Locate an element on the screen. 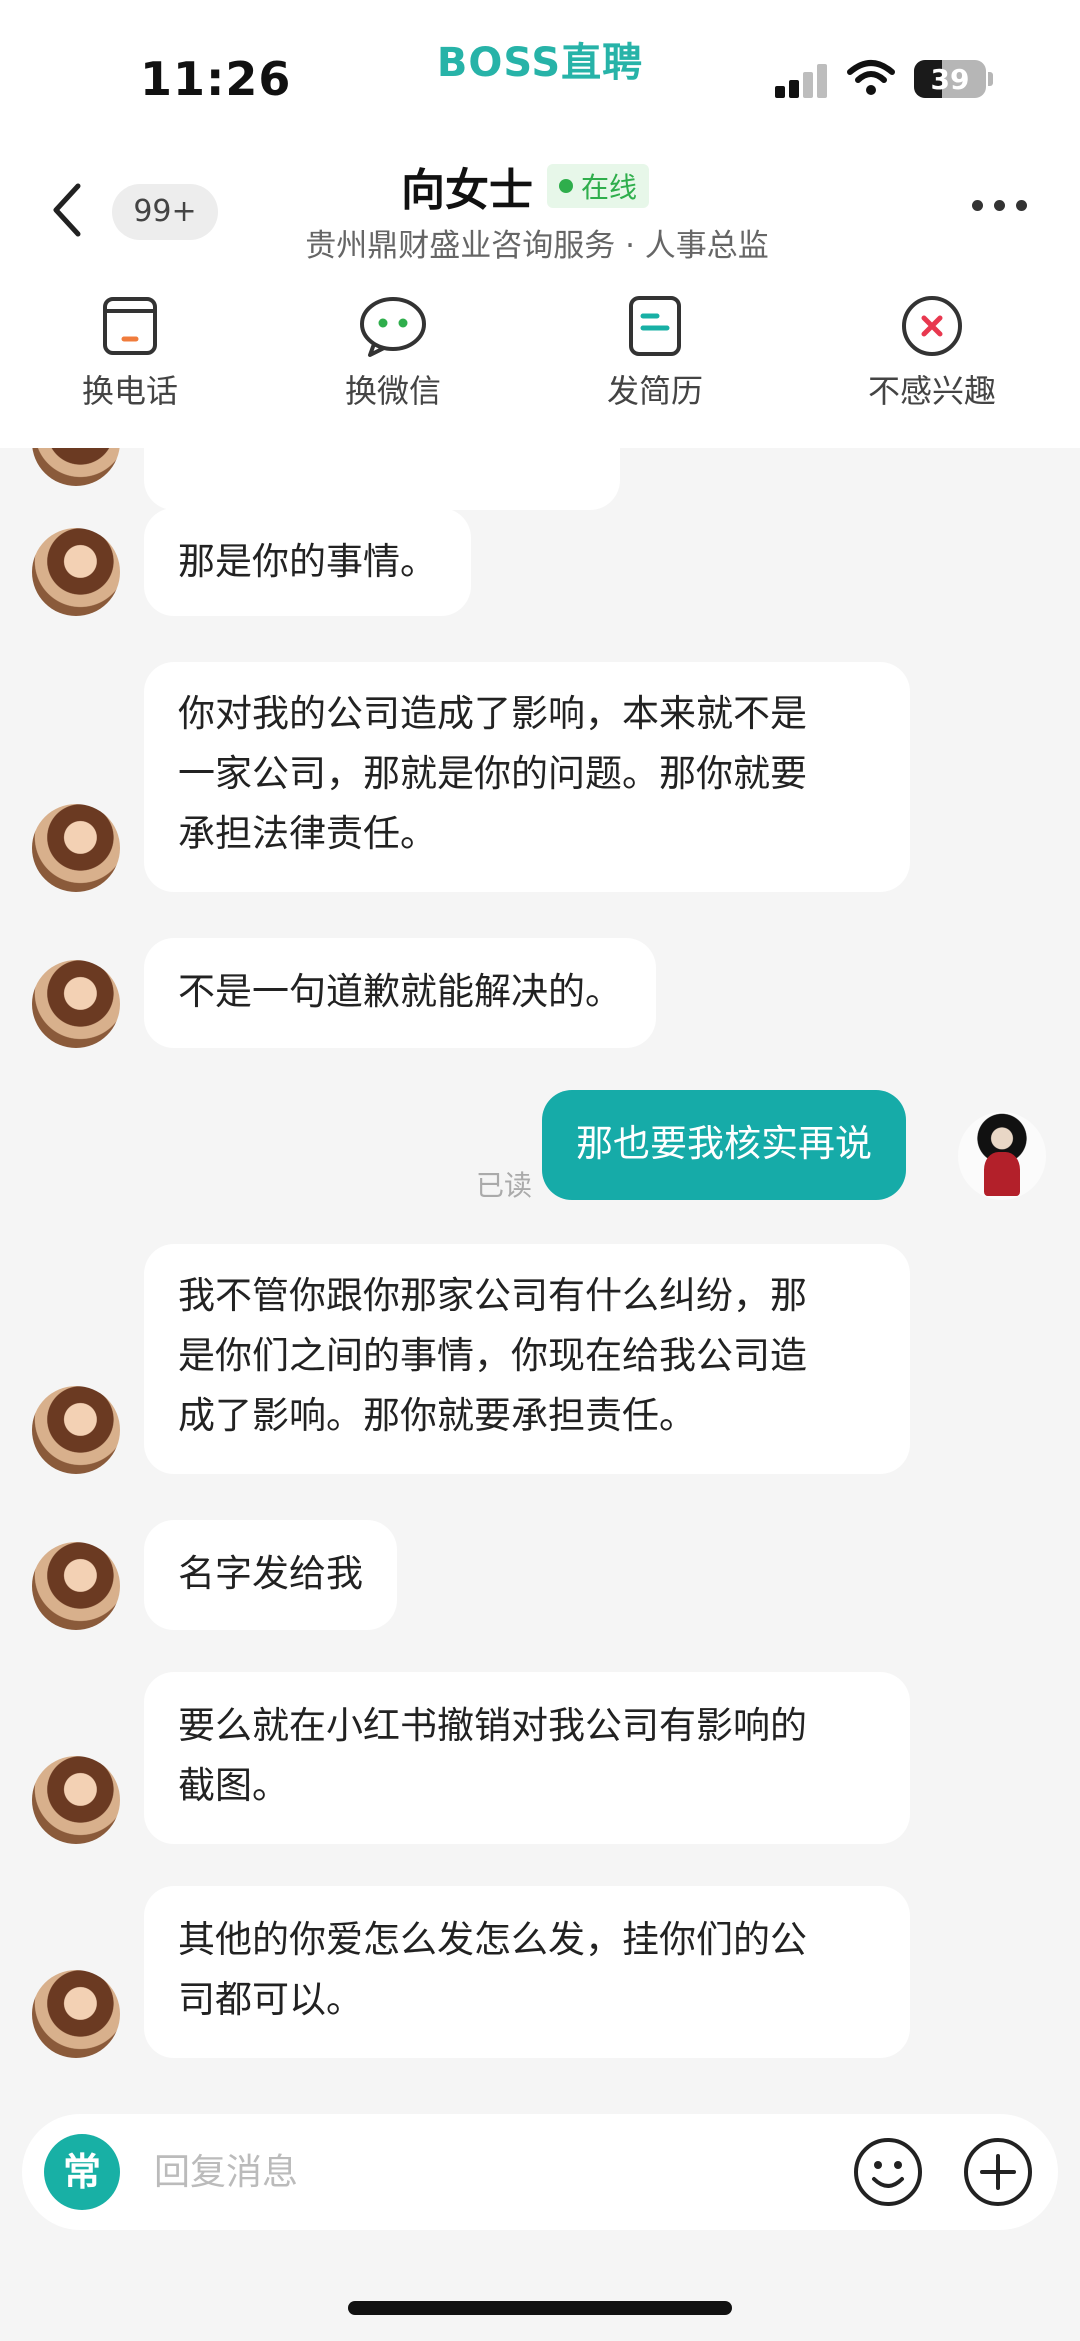  online-status-badge: 在线 is located at coordinates (597, 186).